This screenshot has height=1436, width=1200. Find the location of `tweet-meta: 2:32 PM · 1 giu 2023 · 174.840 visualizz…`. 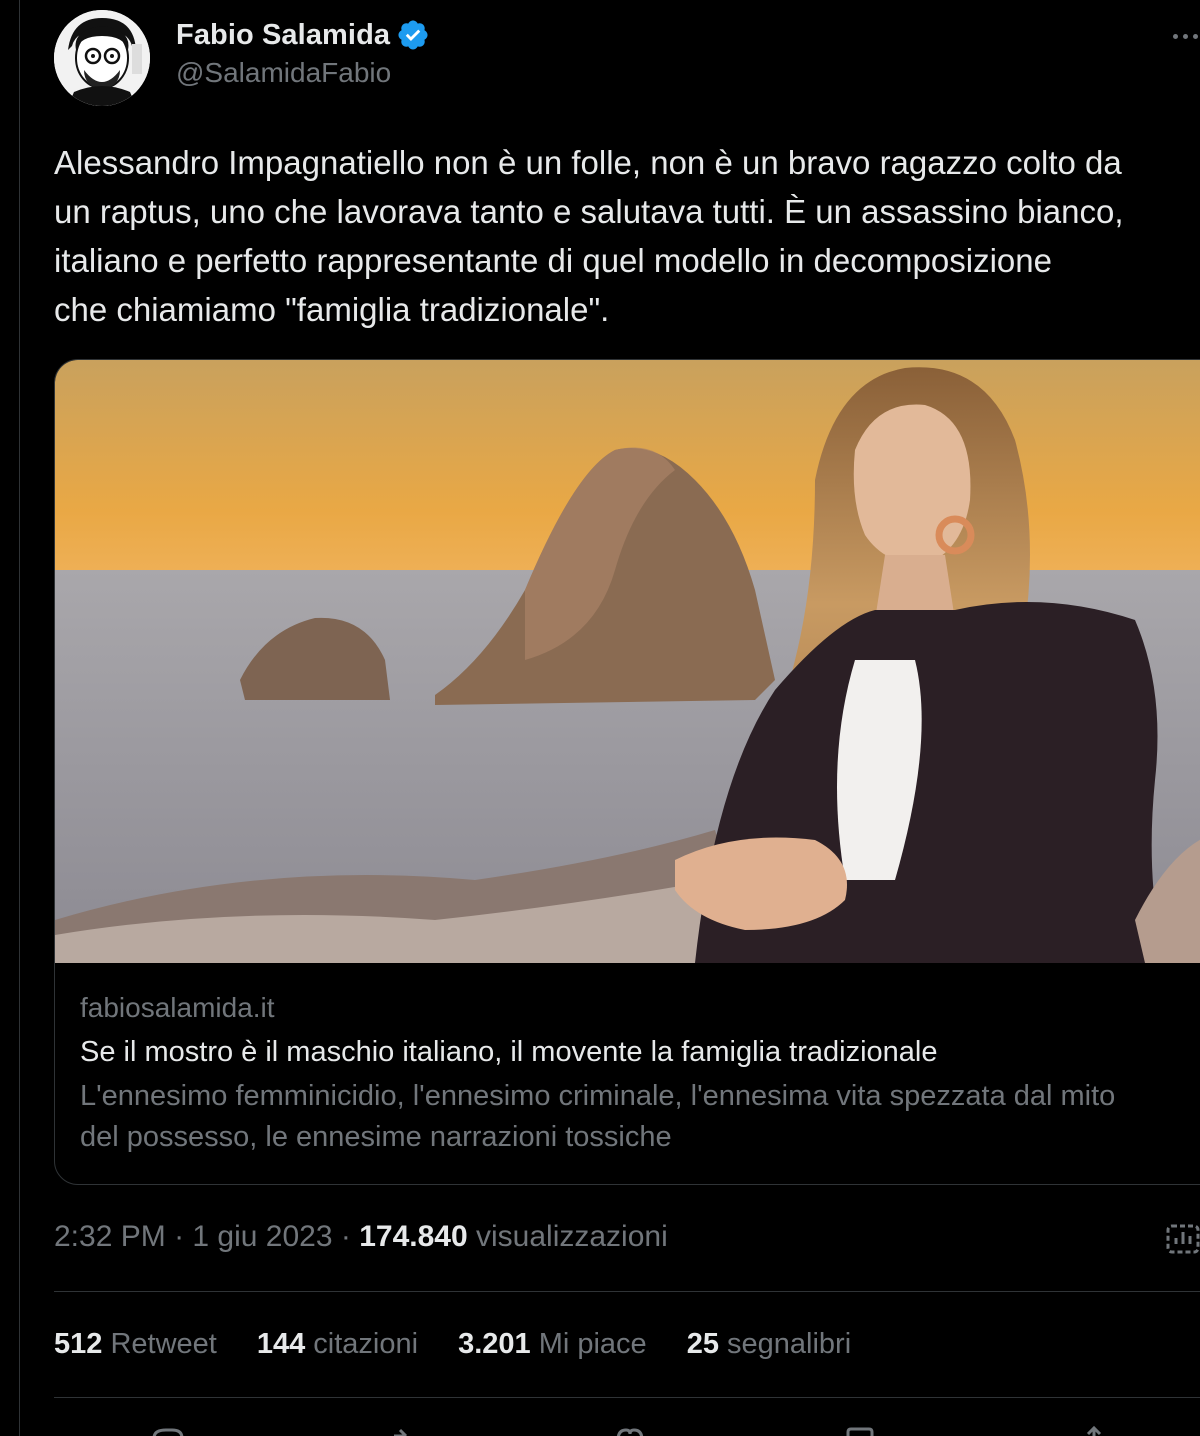

tweet-meta: 2:32 PM · 1 giu 2023 · 174.840 visualizz… is located at coordinates (361, 1237).